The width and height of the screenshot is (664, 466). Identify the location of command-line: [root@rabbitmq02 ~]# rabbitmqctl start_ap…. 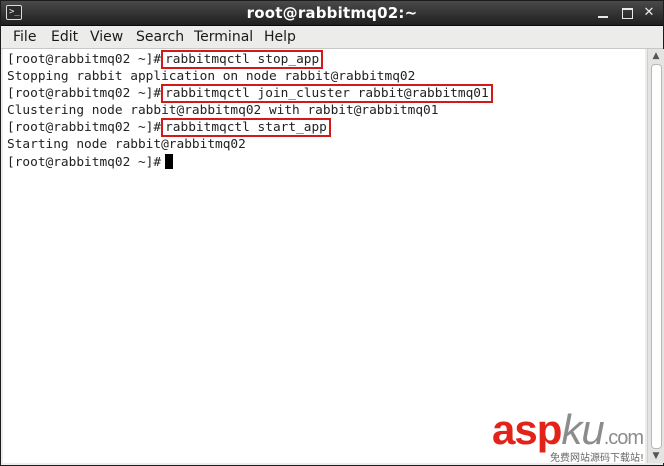
(169, 127).